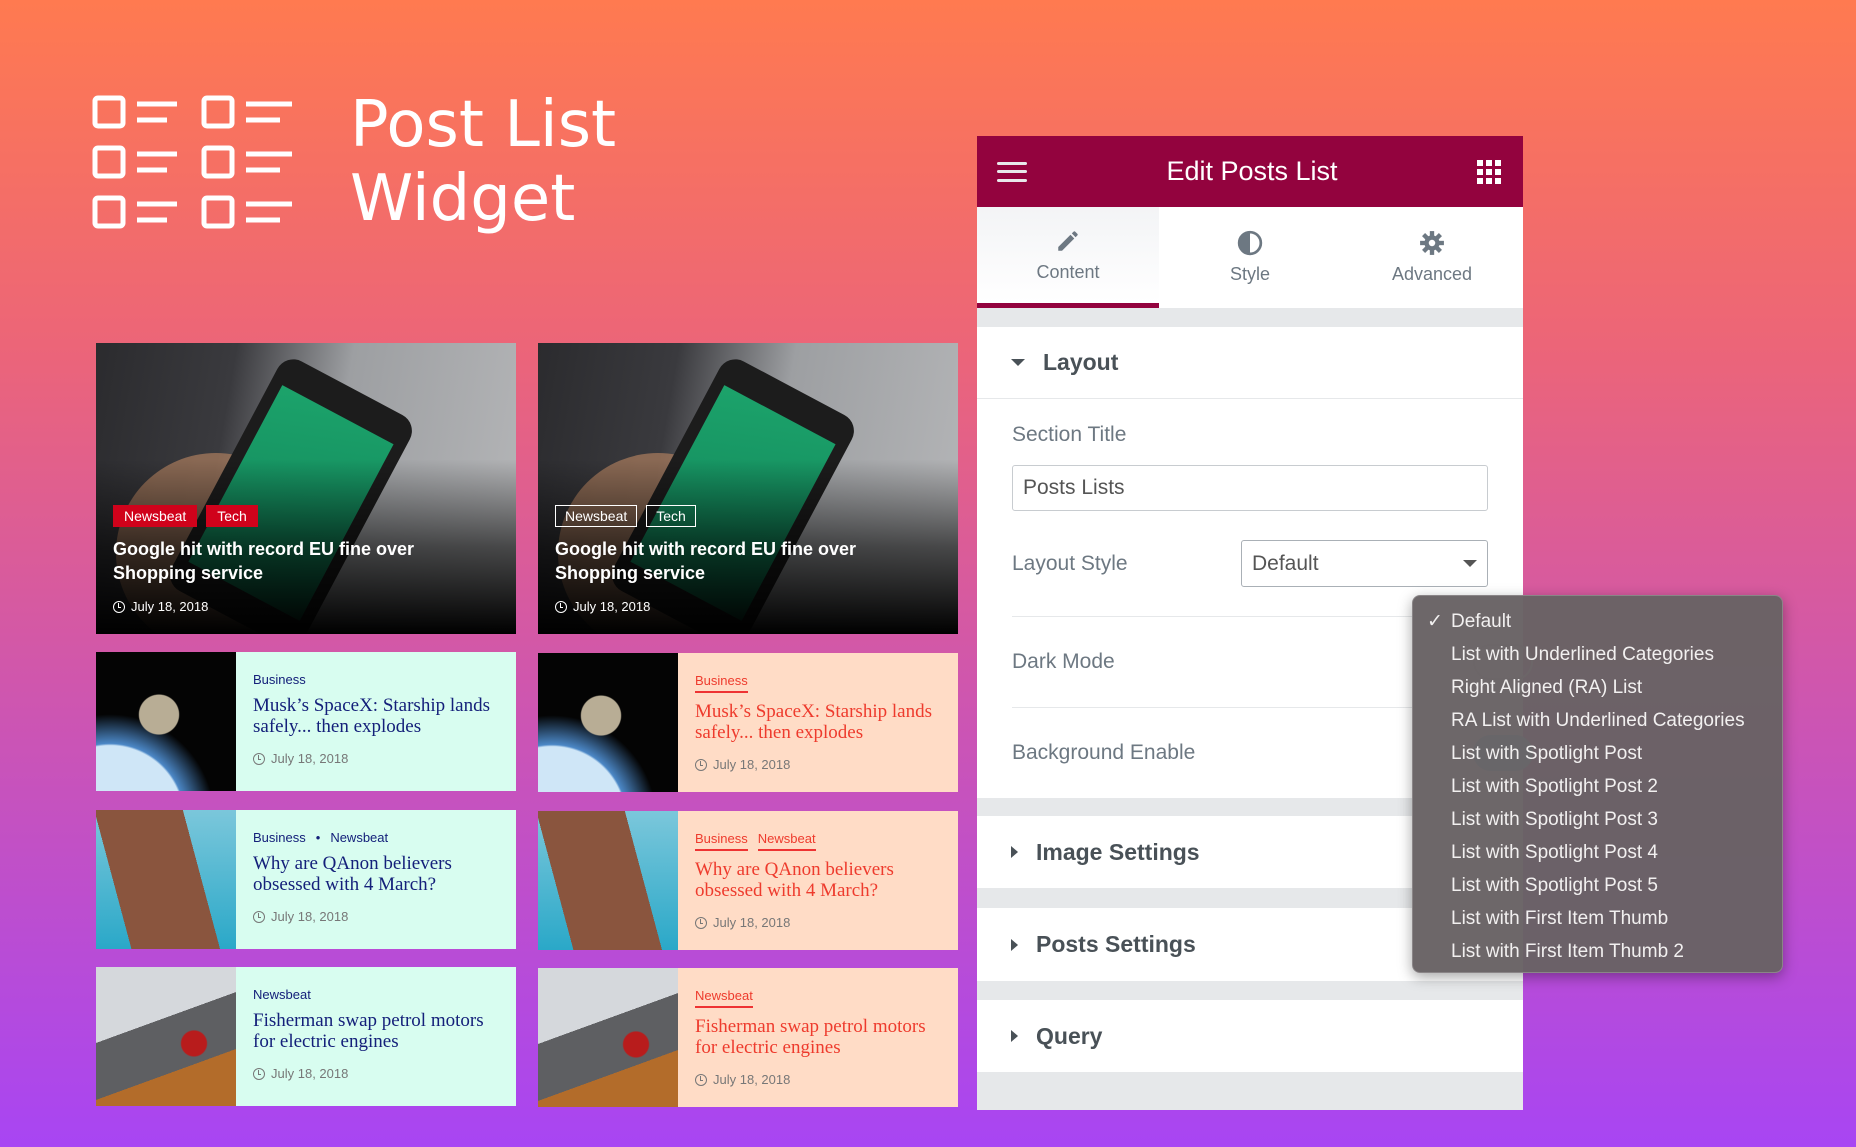  I want to click on tab-style: Style, so click(1250, 257).